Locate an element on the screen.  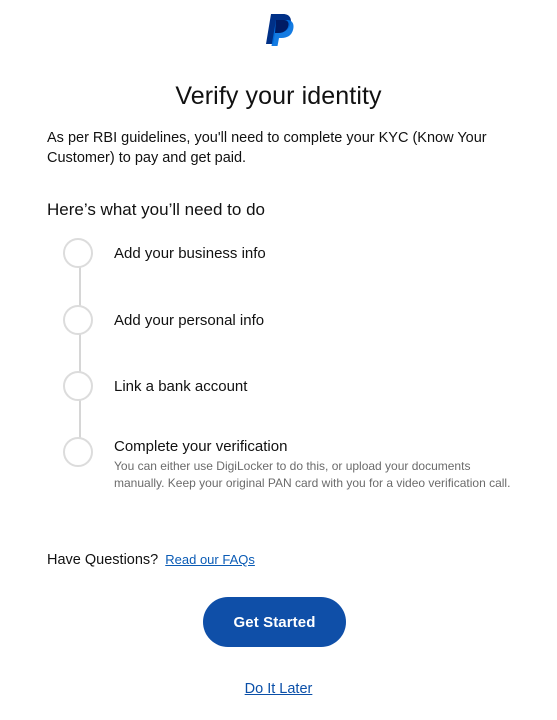
paypal-logo-icon is located at coordinates (280, 30).